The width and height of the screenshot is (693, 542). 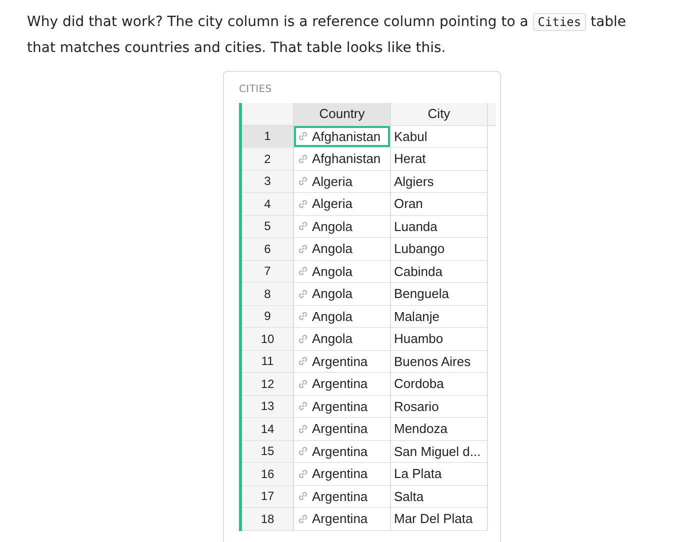 What do you see at coordinates (439, 519) in the screenshot?
I see `table-cell: Mar Del Plata` at bounding box center [439, 519].